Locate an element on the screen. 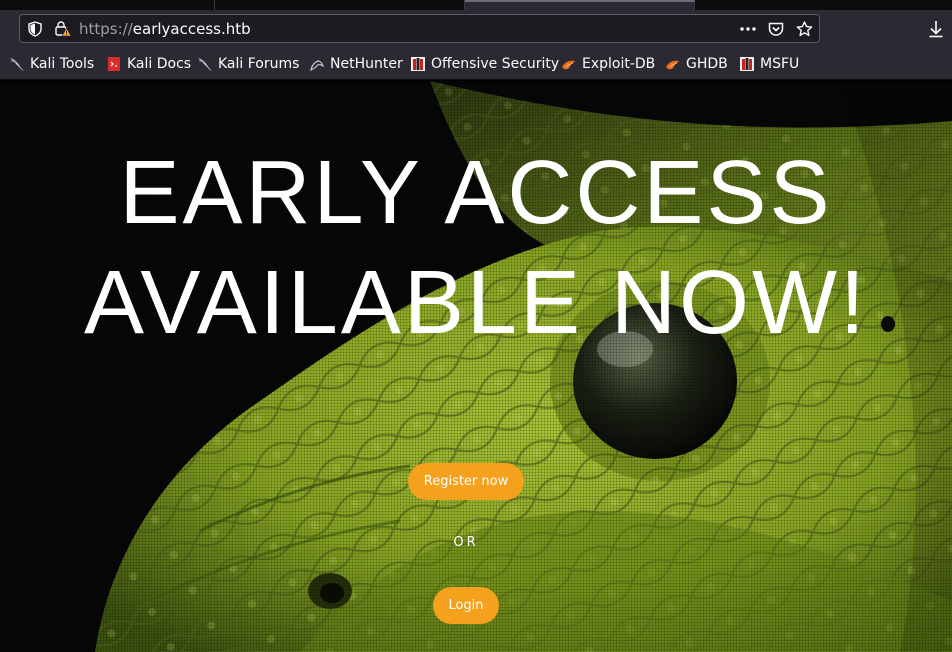 The height and width of the screenshot is (652, 952). kali-docs-icon is located at coordinates (114, 64).